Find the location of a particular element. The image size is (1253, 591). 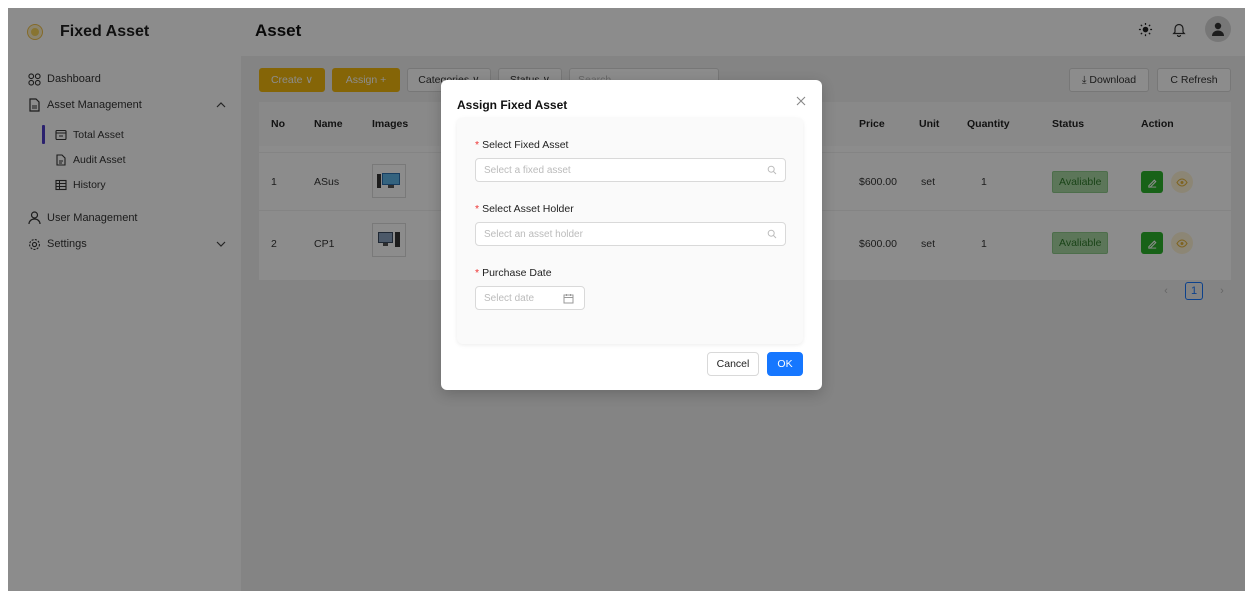

cancel-button: Cancel is located at coordinates (733, 364).